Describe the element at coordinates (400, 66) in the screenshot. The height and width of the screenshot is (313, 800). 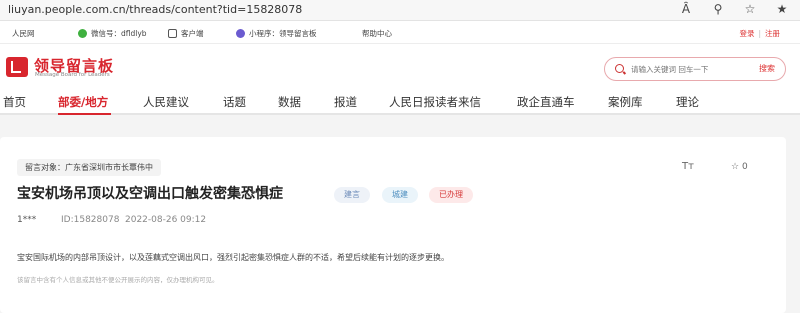
I see `header: 领导留言板 Message Board for Leaders 搜索` at that location.